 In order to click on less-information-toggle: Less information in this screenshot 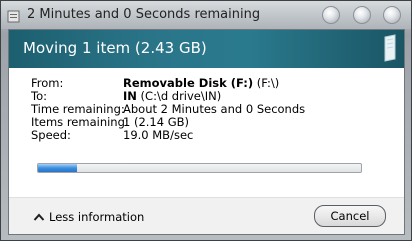, I will do `click(88, 217)`.